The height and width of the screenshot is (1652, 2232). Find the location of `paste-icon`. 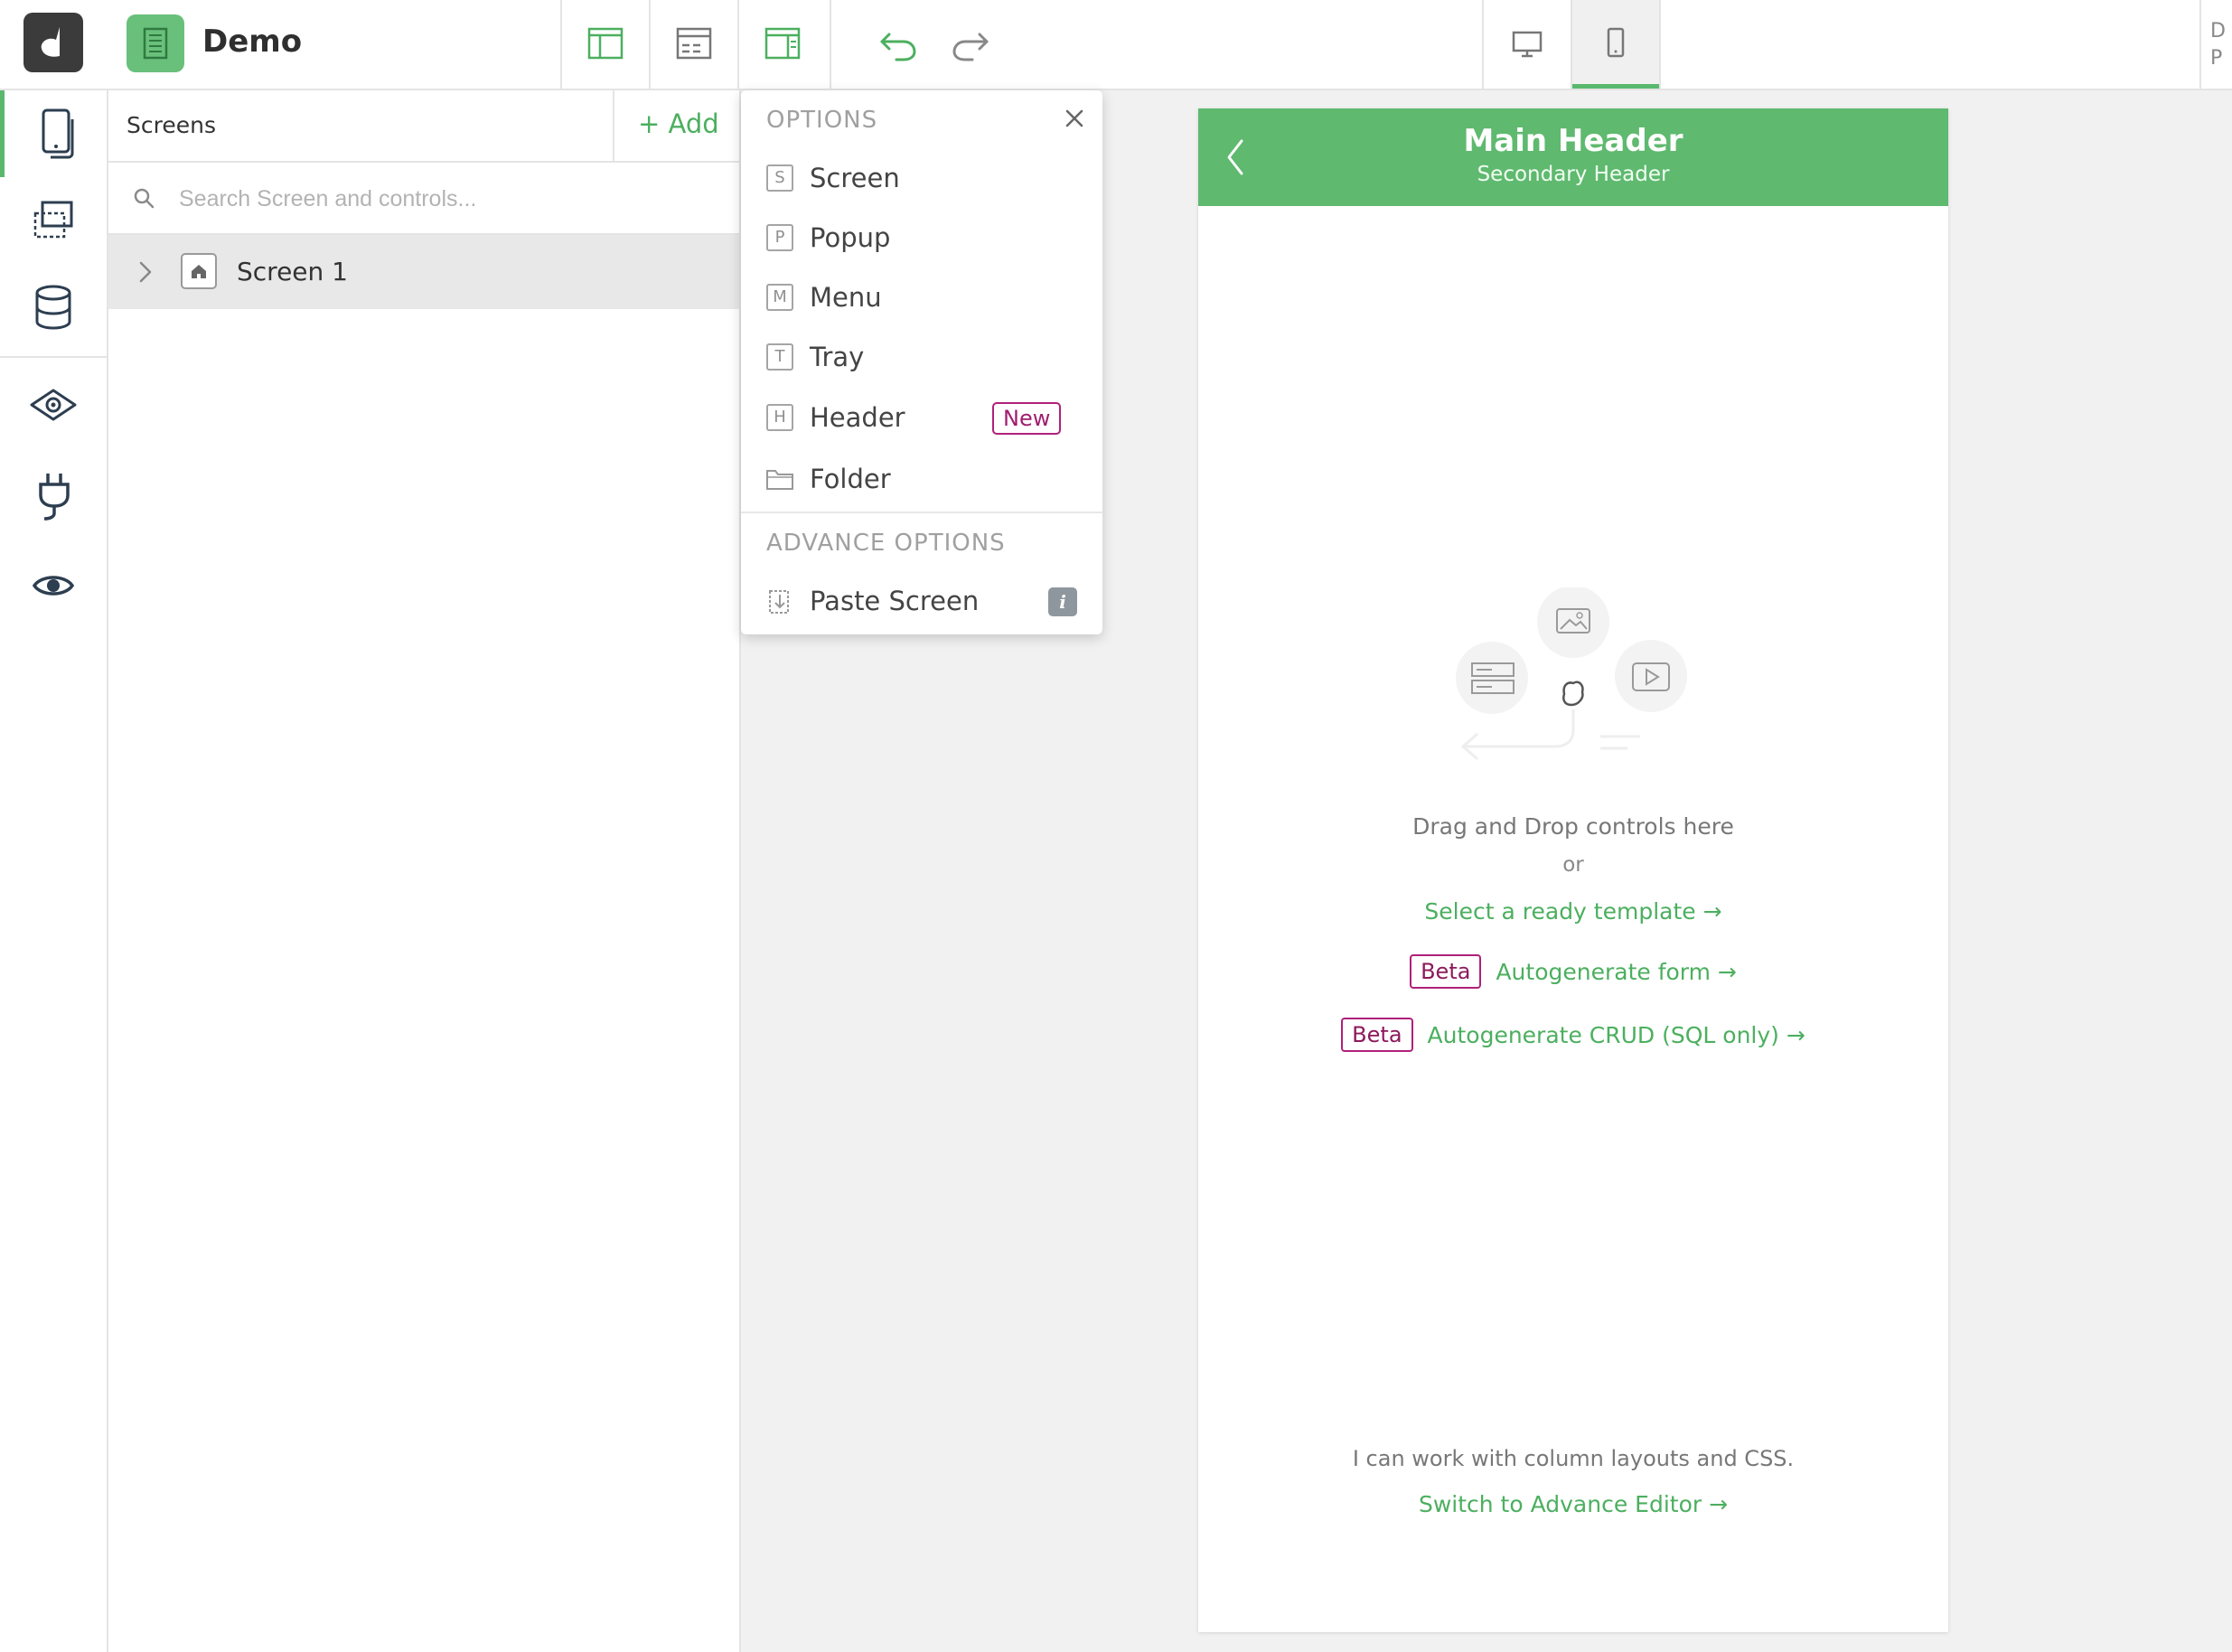

paste-icon is located at coordinates (779, 602).